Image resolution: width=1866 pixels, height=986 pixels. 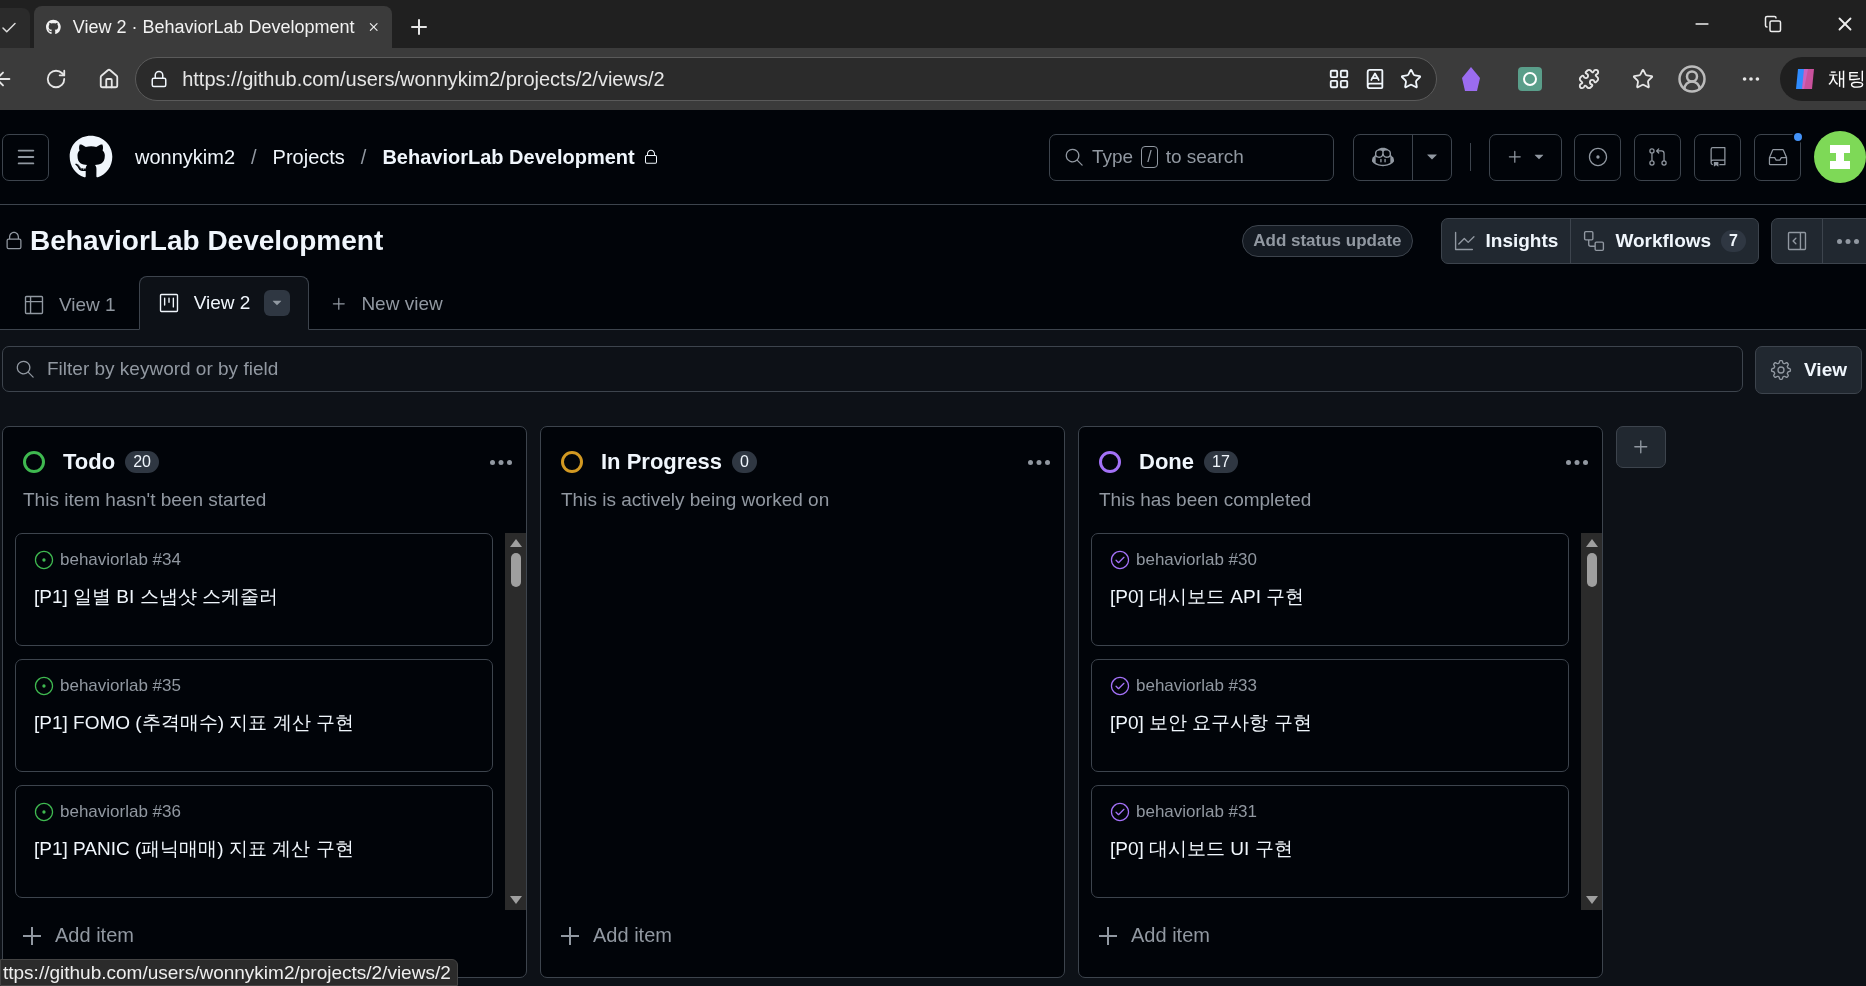 What do you see at coordinates (1840, 157) in the screenshot?
I see `avatar` at bounding box center [1840, 157].